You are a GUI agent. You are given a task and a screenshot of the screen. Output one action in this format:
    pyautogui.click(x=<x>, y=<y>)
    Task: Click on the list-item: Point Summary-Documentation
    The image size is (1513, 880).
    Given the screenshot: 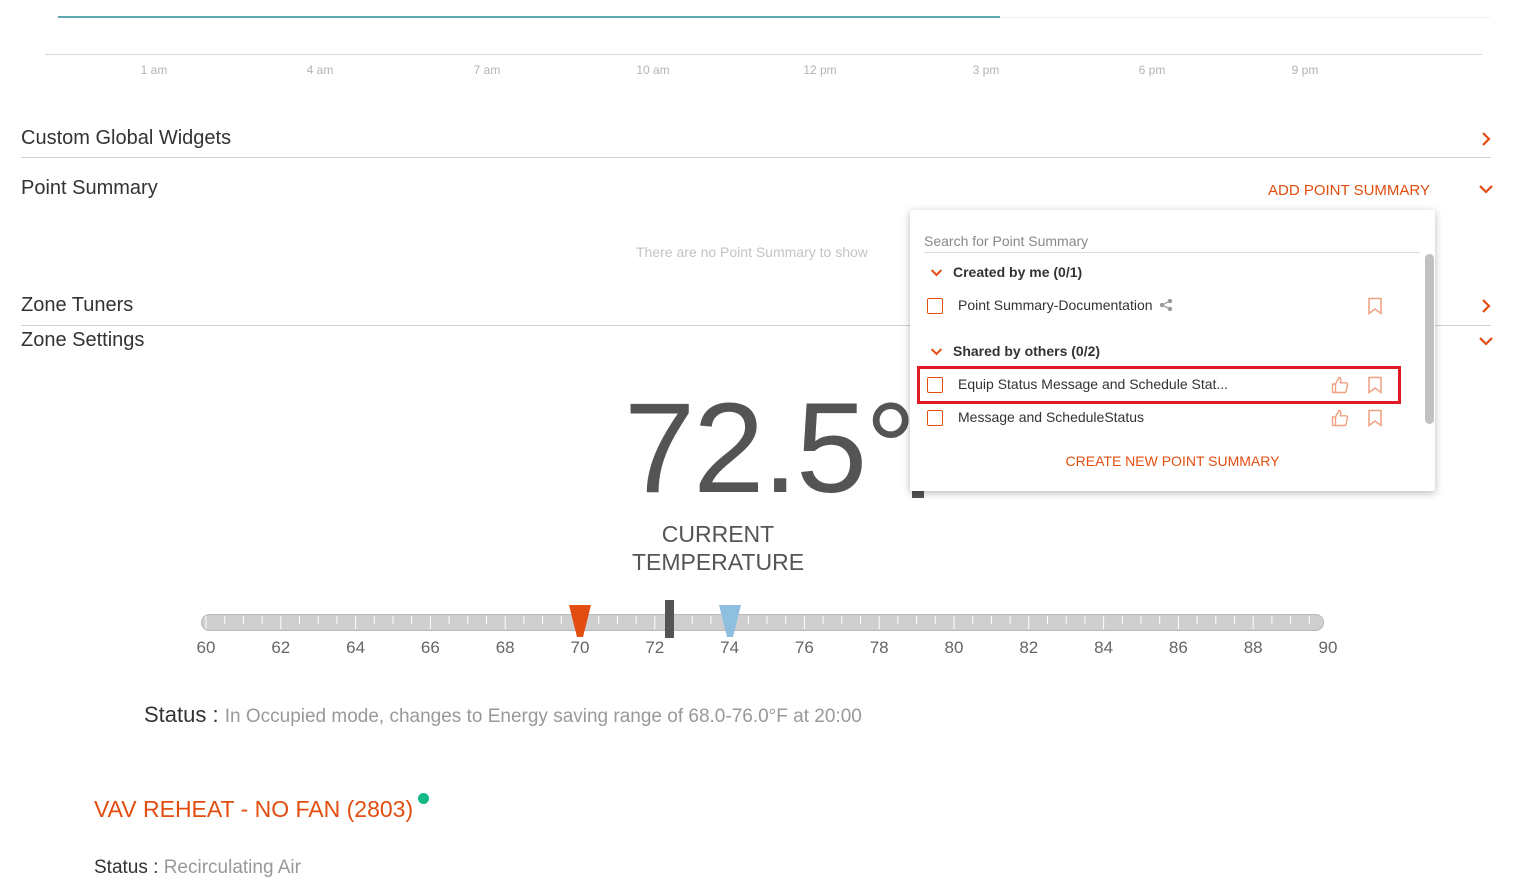 What is the action you would take?
    pyautogui.click(x=1162, y=307)
    